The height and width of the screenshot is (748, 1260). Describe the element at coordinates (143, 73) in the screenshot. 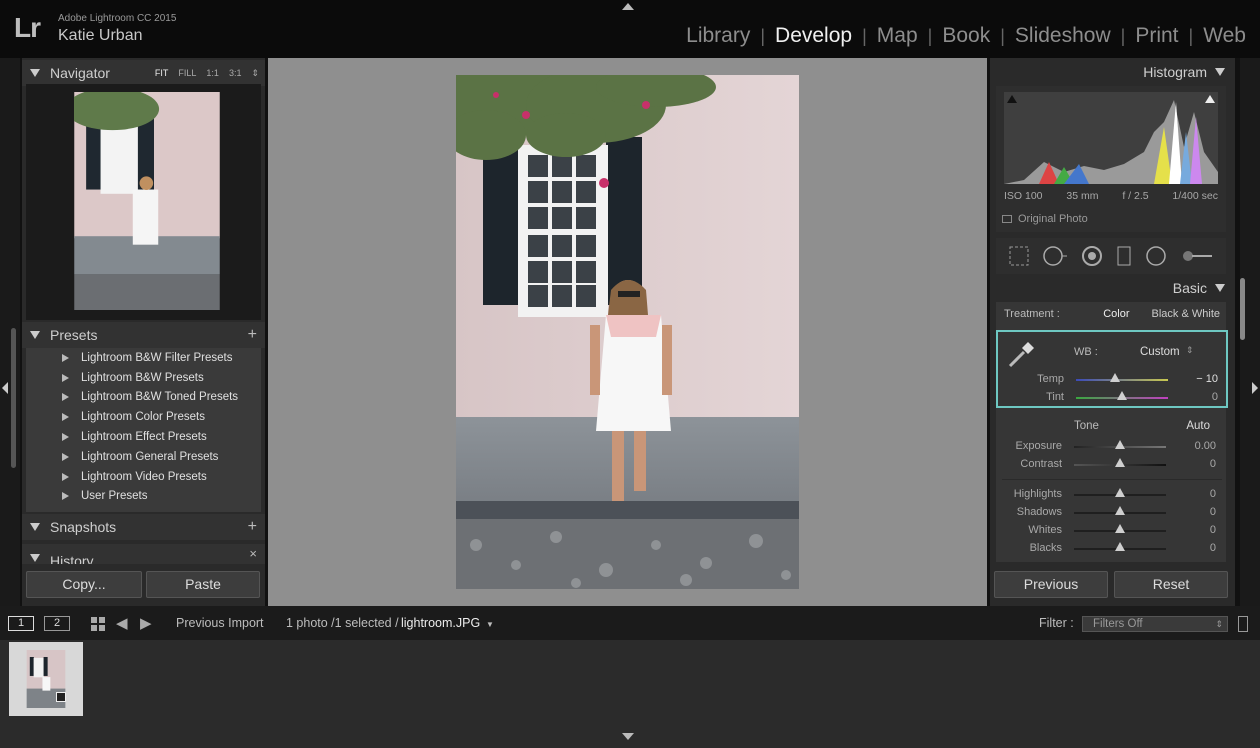

I see `navigator-header: Navigator FIT FILL 1:1 3:1 ⇕` at that location.